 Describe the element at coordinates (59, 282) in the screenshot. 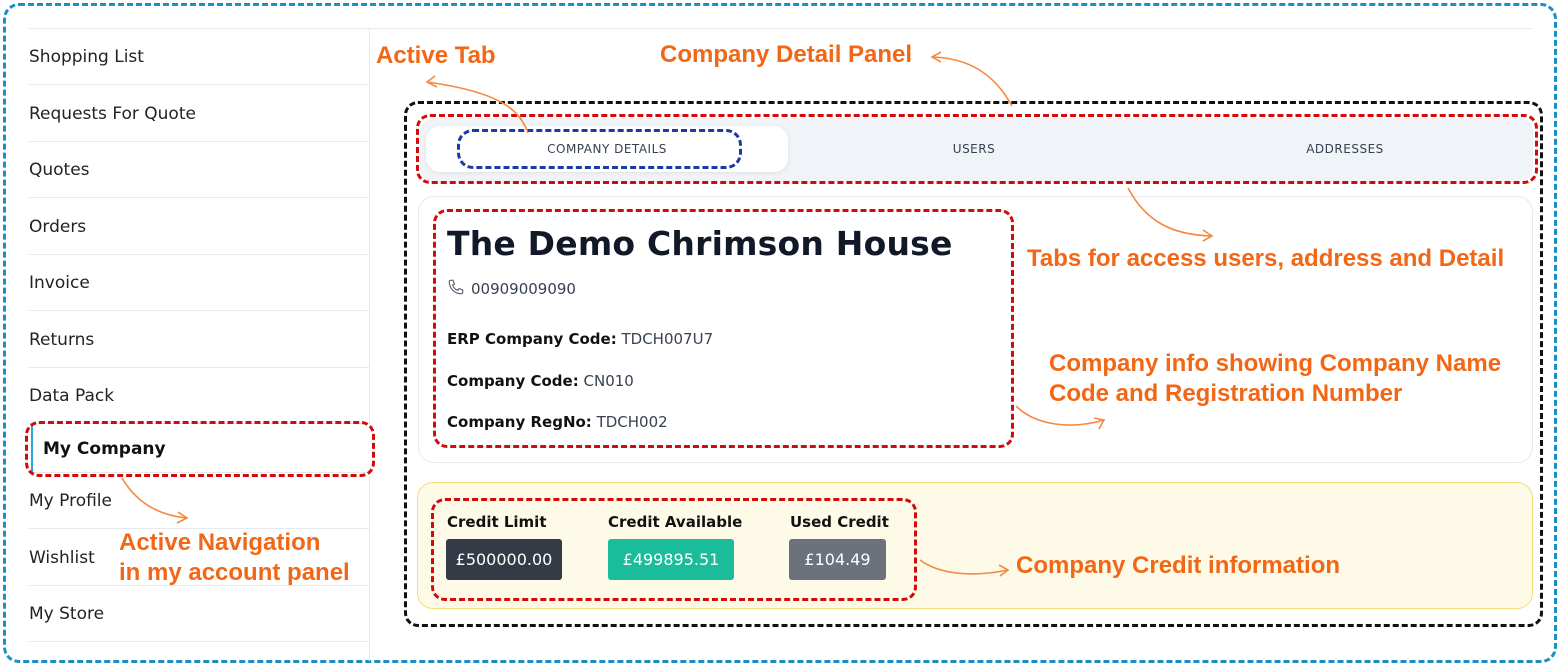

I see `sidebar-item-label: Invoice` at that location.